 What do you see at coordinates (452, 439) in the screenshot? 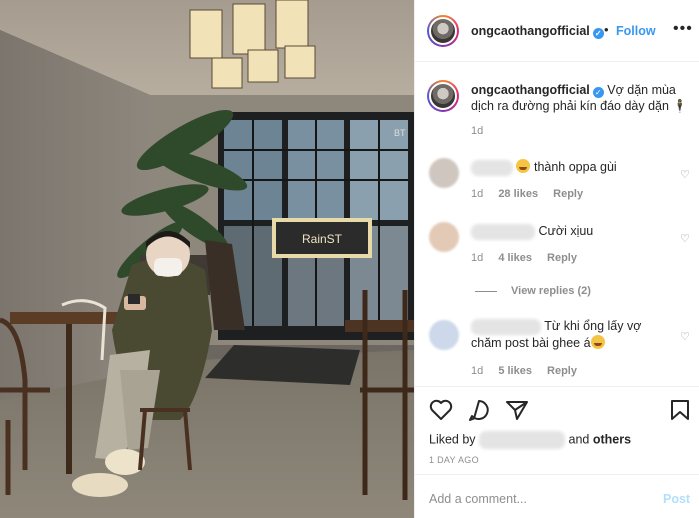
I see `liked-by-prefix: Liked by` at bounding box center [452, 439].